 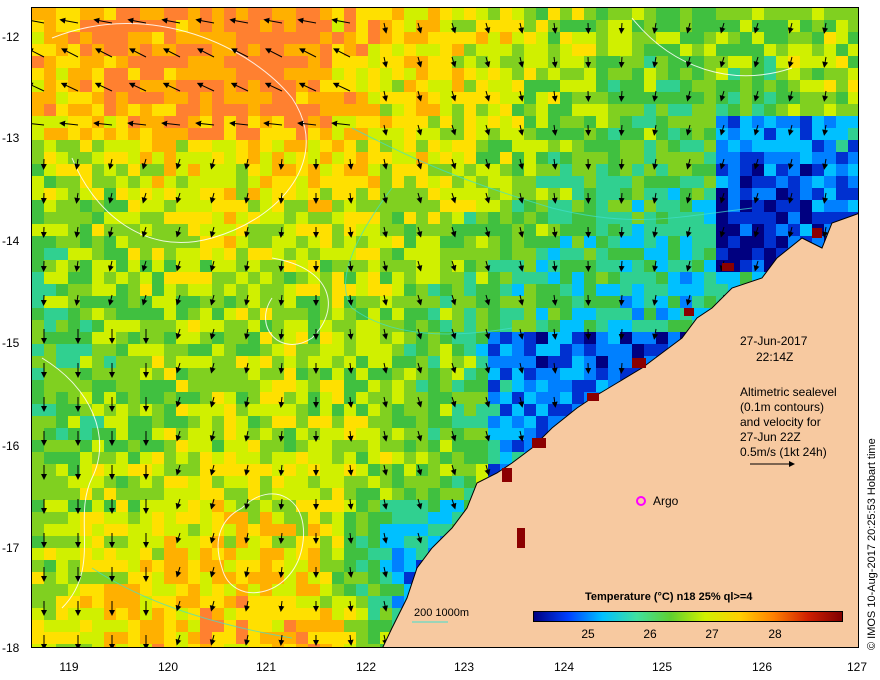 What do you see at coordinates (669, 597) in the screenshot?
I see `colorbar-title: Temperature (°C) n18 25% ql>=4` at bounding box center [669, 597].